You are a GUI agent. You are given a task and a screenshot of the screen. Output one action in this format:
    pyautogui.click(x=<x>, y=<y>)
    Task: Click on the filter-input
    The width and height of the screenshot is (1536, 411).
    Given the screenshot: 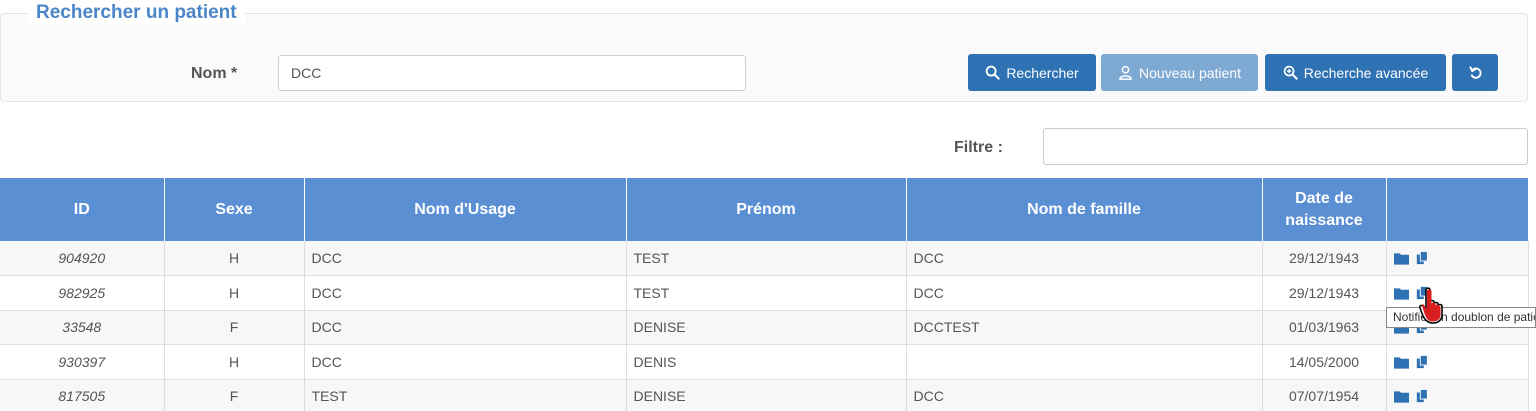 What is the action you would take?
    pyautogui.click(x=1285, y=146)
    